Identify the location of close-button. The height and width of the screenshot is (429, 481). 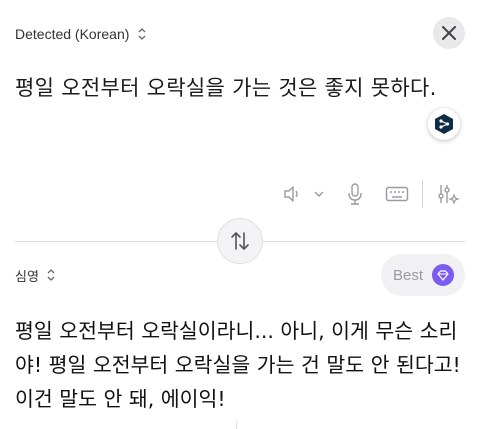
(449, 33).